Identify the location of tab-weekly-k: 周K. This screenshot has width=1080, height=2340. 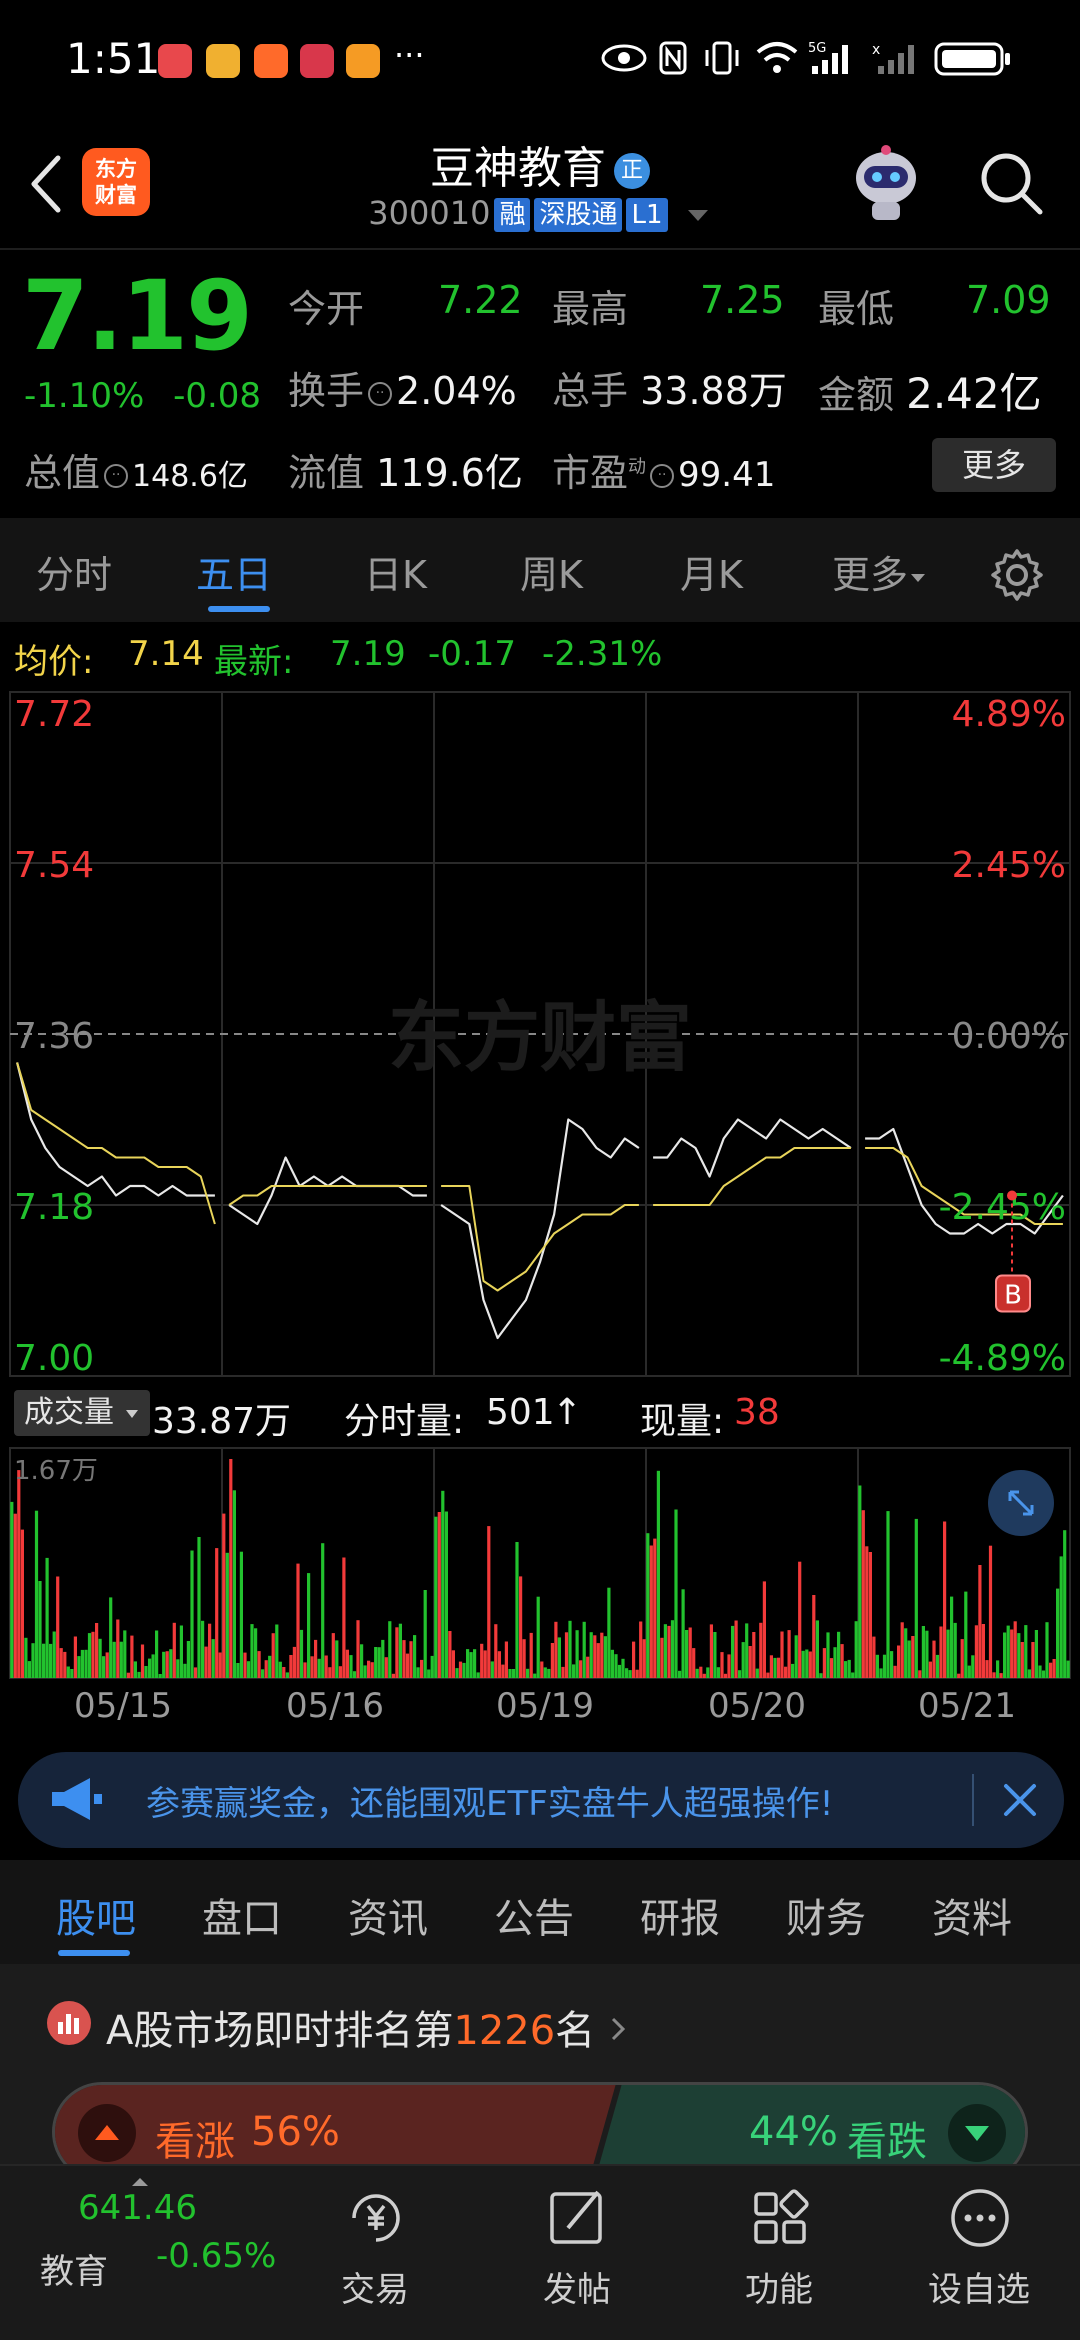
(551, 571).